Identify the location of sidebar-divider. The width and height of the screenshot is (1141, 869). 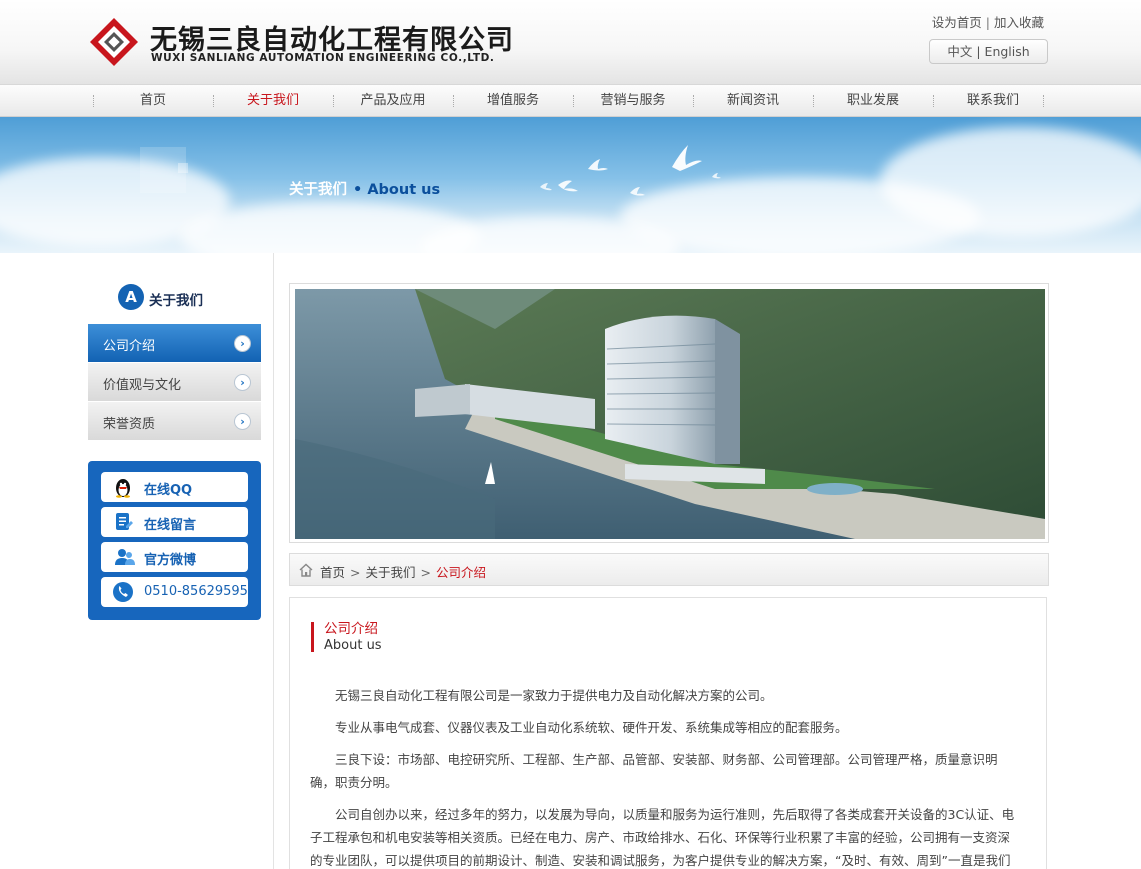
(273, 561).